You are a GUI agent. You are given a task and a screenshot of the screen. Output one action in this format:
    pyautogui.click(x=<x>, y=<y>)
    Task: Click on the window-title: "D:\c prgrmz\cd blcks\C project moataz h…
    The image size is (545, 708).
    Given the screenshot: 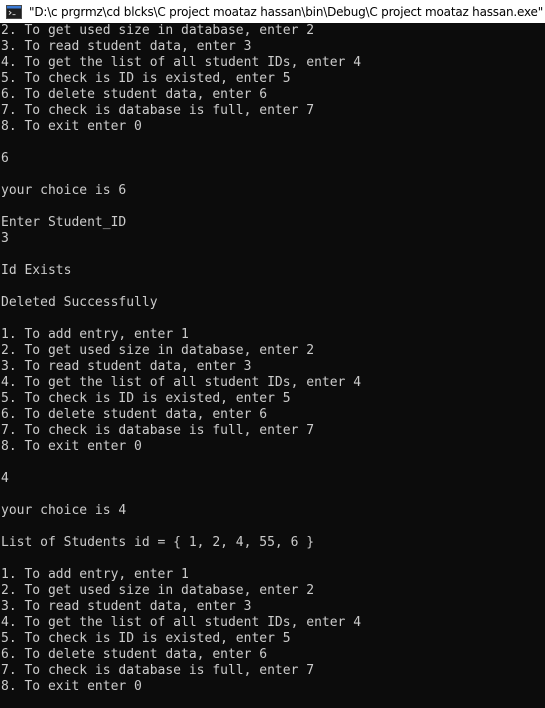 What is the action you would take?
    pyautogui.click(x=286, y=11)
    